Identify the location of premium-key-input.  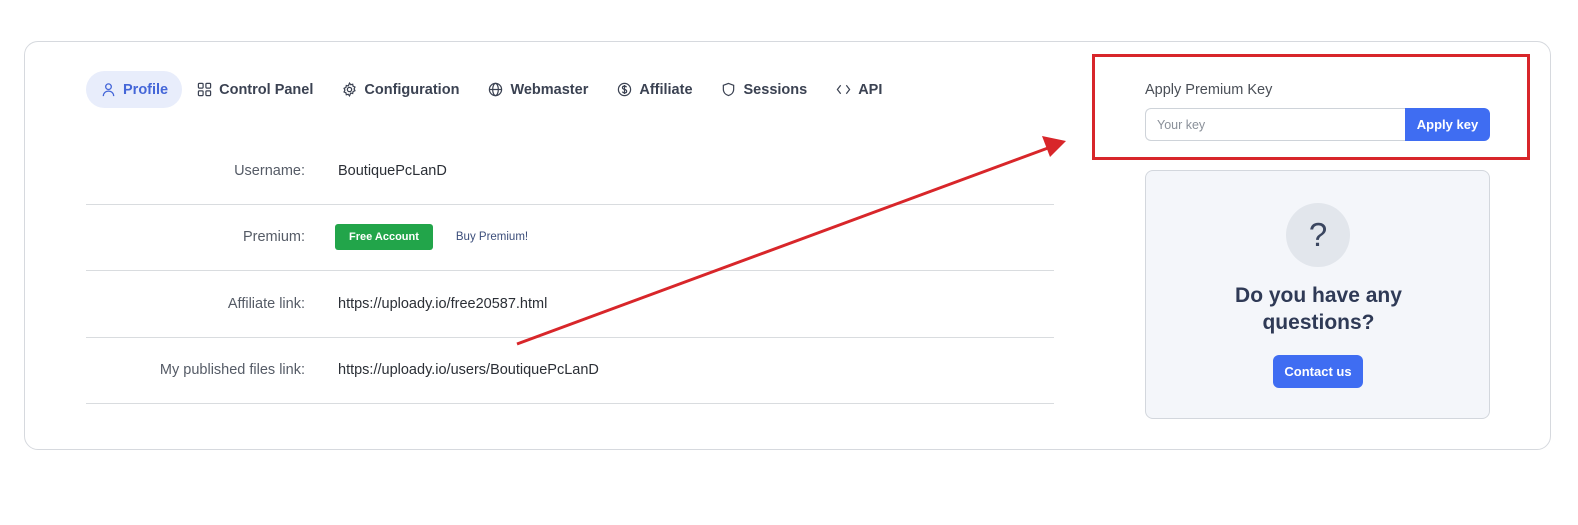
(1276, 124).